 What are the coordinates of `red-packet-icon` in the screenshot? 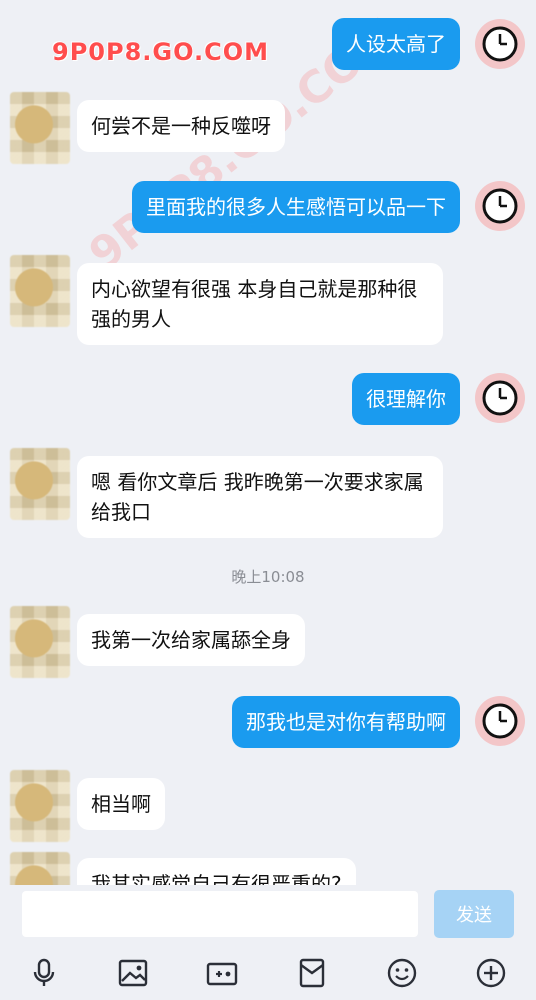 It's located at (312, 973).